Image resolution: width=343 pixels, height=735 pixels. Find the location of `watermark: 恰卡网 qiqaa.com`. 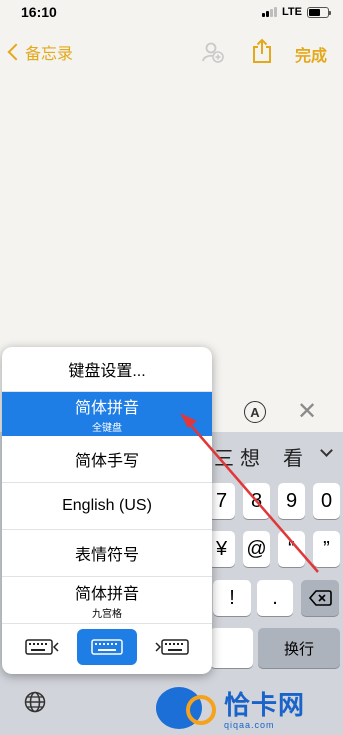

watermark: 恰卡网 qiqaa.com is located at coordinates (249, 707).